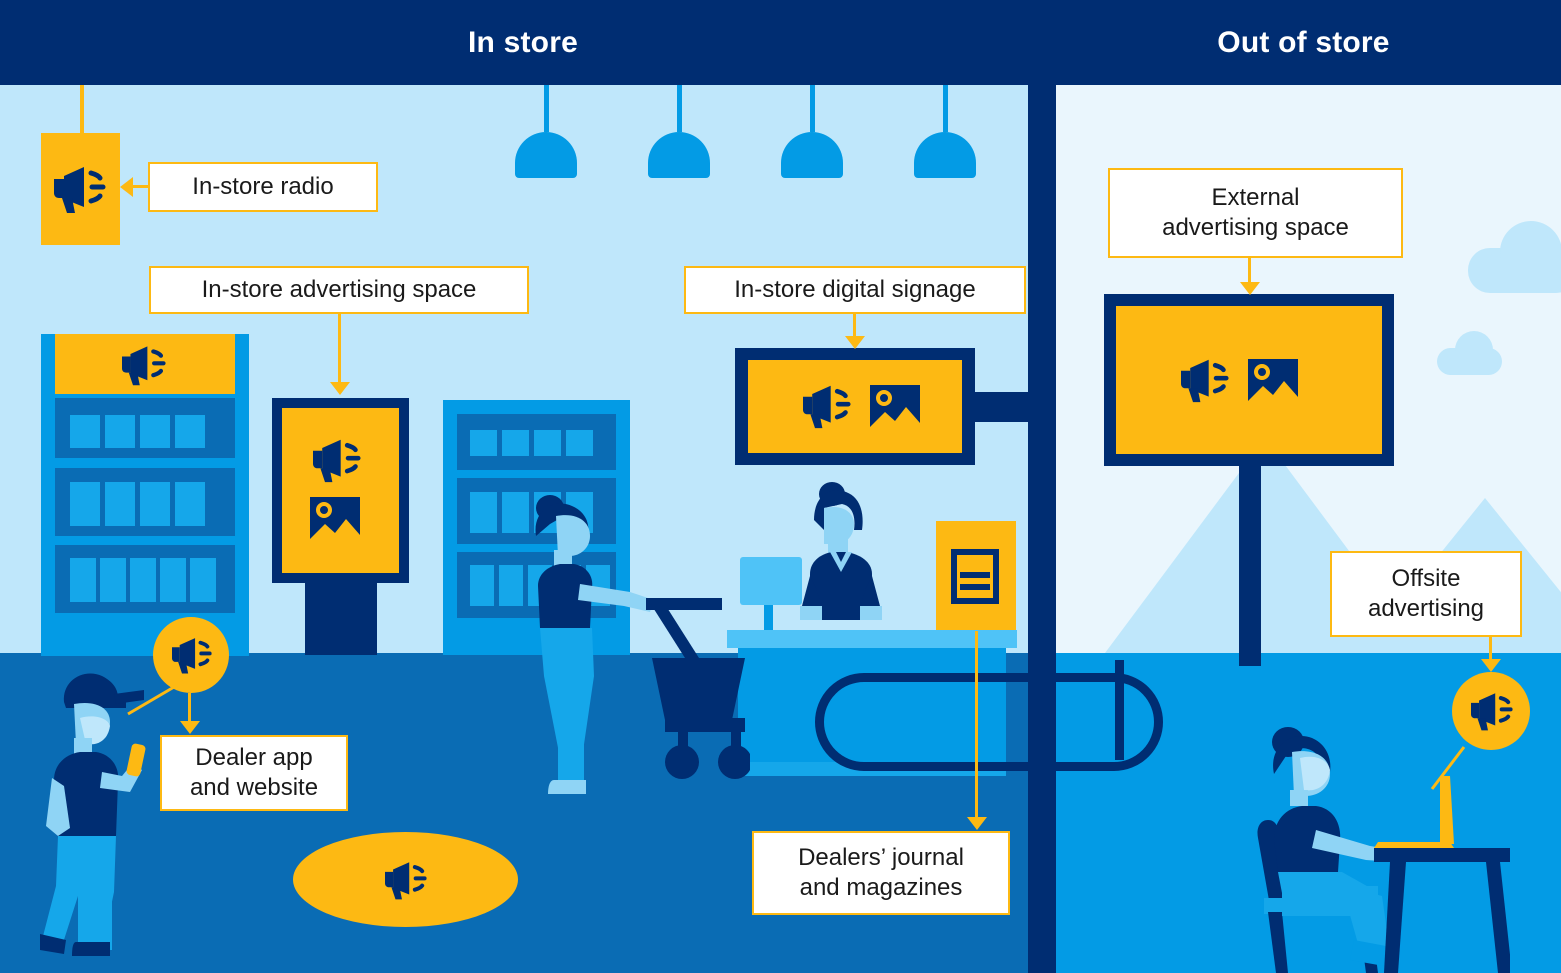  I want to click on checkout-counter-top, so click(872, 639).